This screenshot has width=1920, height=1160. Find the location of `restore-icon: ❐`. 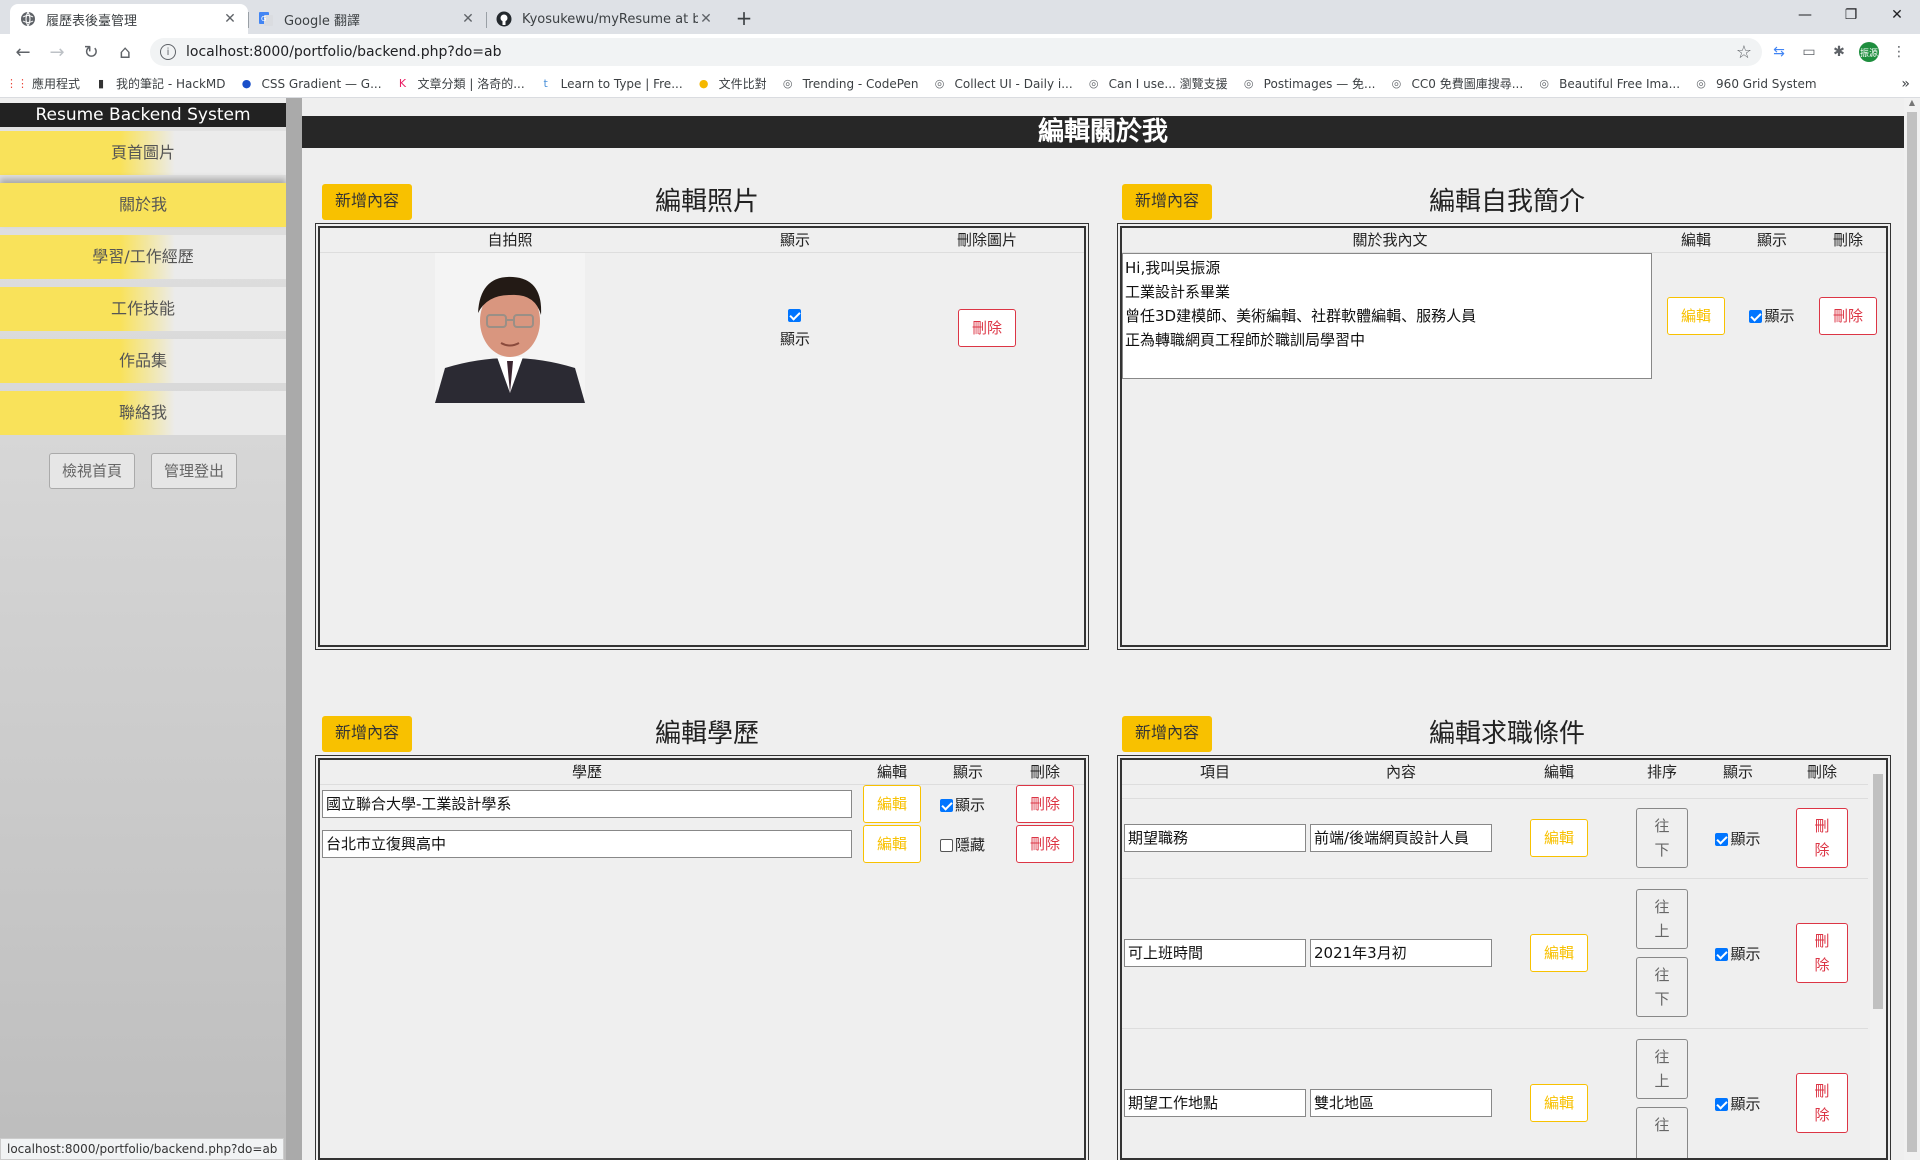

restore-icon: ❐ is located at coordinates (1851, 15).